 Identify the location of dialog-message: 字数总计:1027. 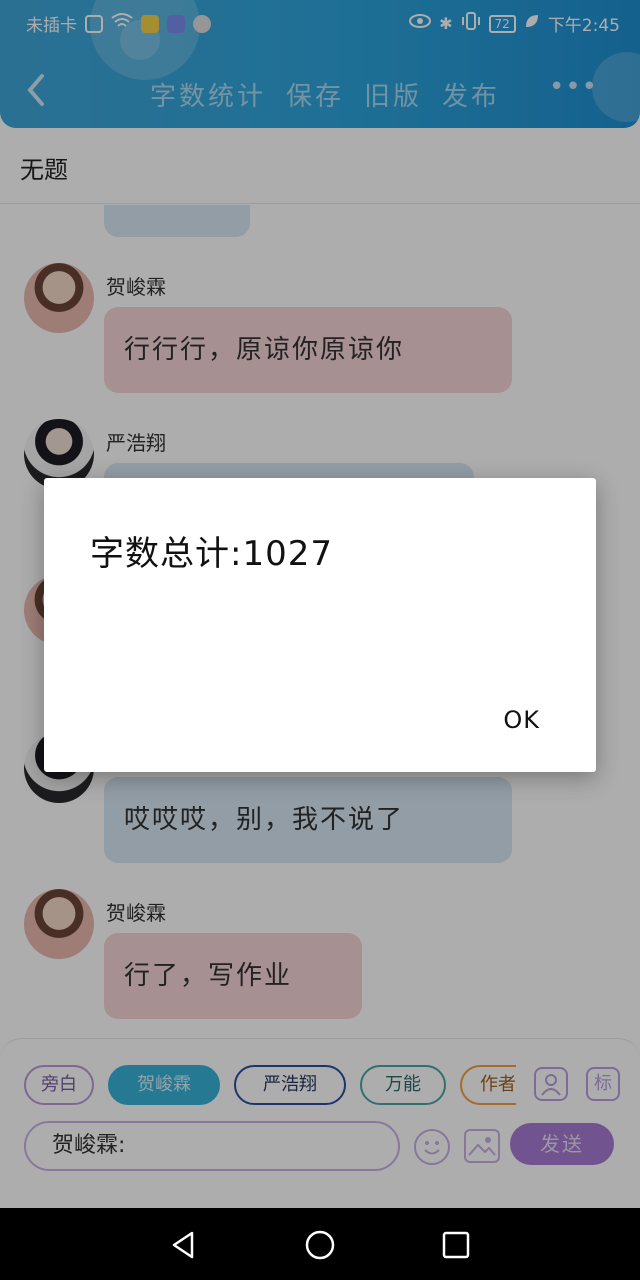
(211, 554).